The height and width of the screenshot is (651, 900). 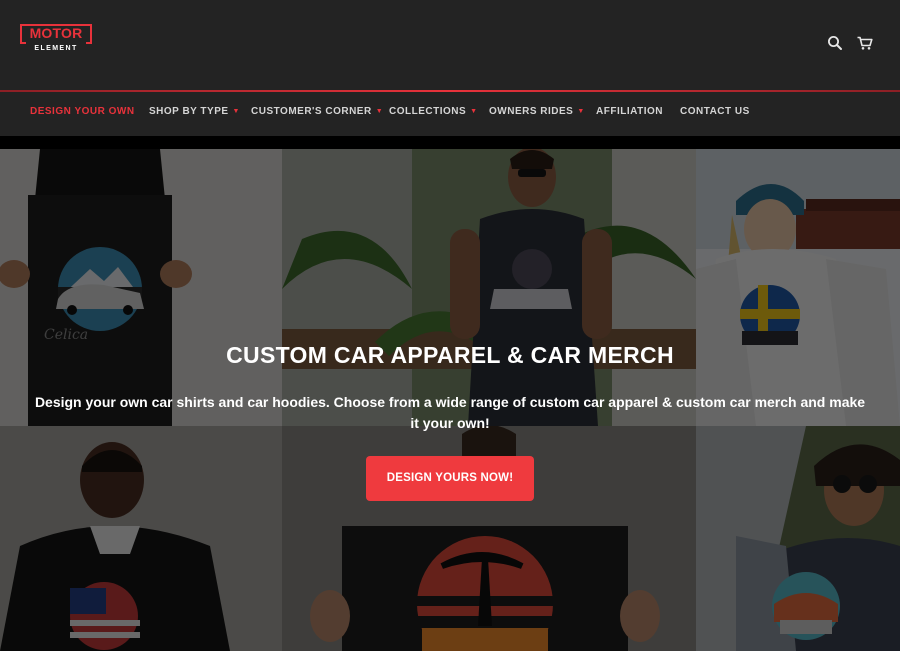 I want to click on site-header: MOTOR ELEMENT, so click(x=450, y=45).